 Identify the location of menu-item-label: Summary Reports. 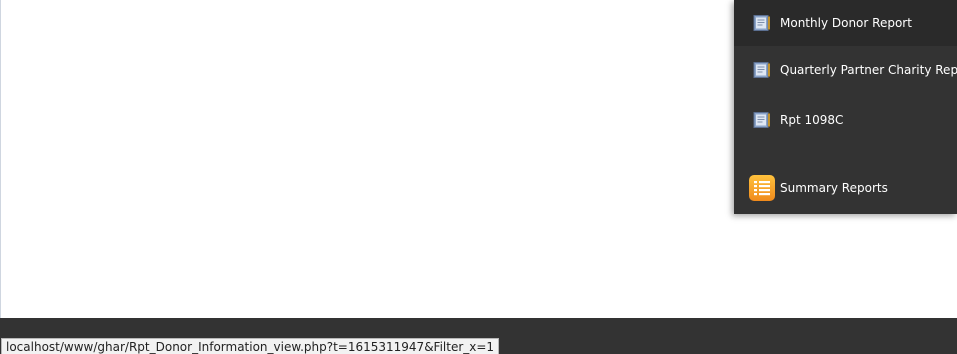
(834, 188).